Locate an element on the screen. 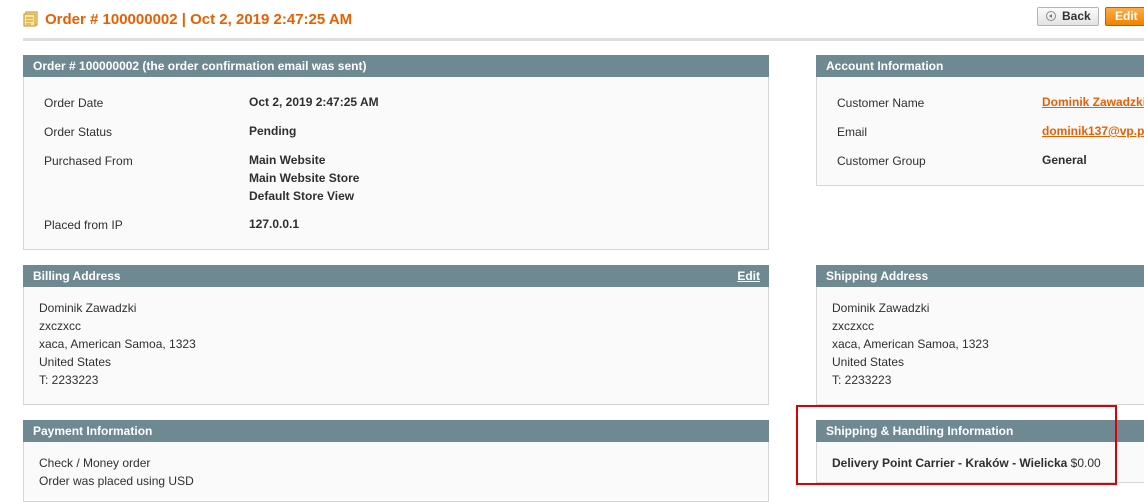 The image size is (1144, 502). billing-line: zxczxcc is located at coordinates (60, 326).